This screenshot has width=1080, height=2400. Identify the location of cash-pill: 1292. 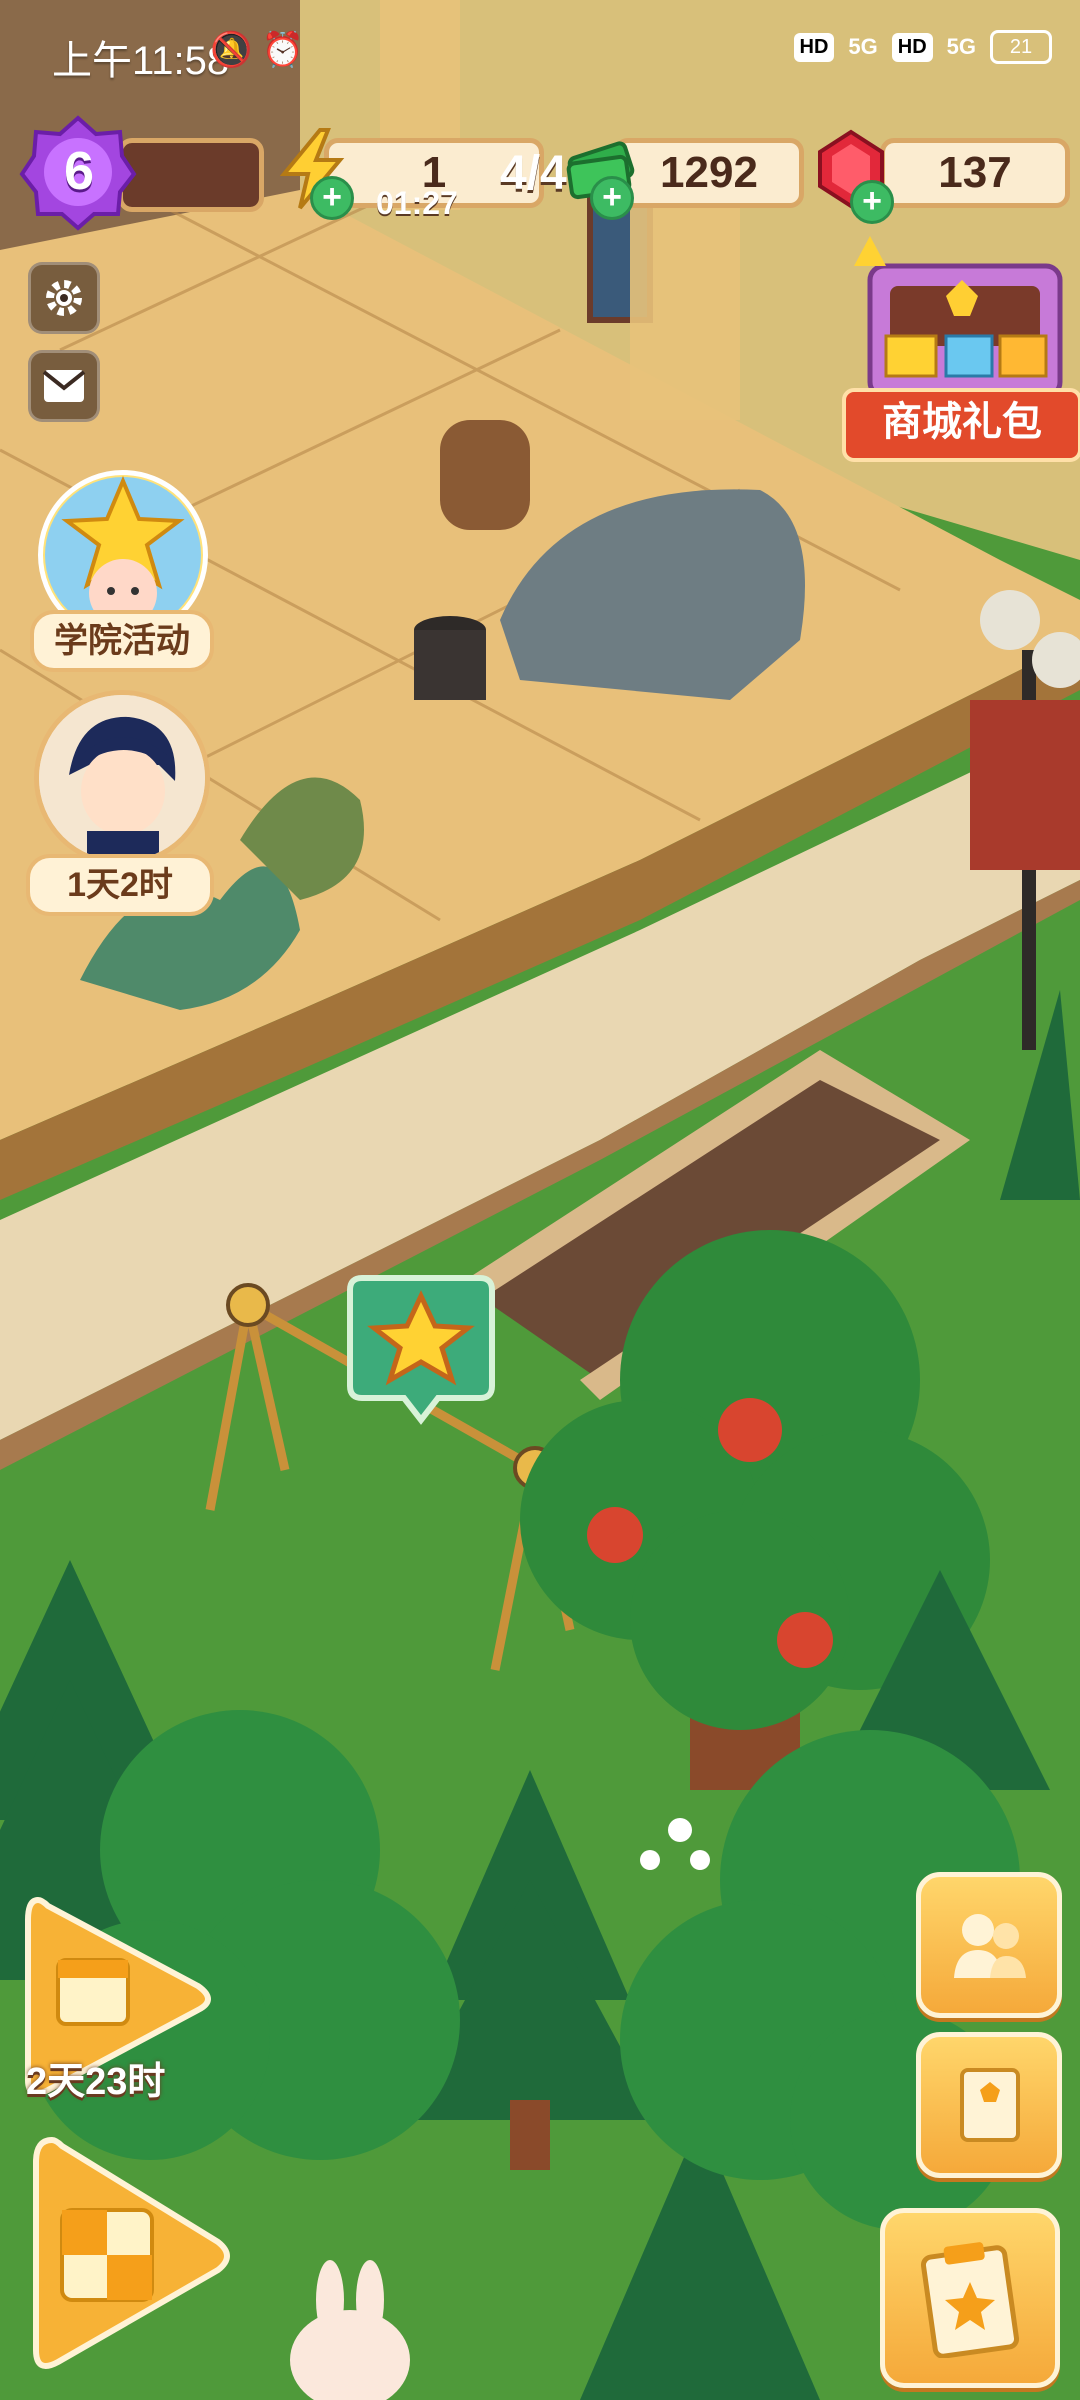
(709, 173).